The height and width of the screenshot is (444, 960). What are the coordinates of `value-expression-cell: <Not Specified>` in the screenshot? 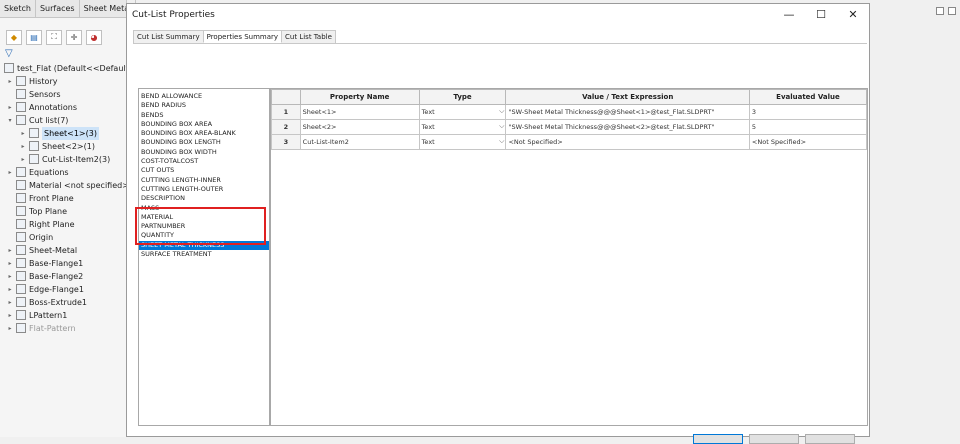 It's located at (627, 142).